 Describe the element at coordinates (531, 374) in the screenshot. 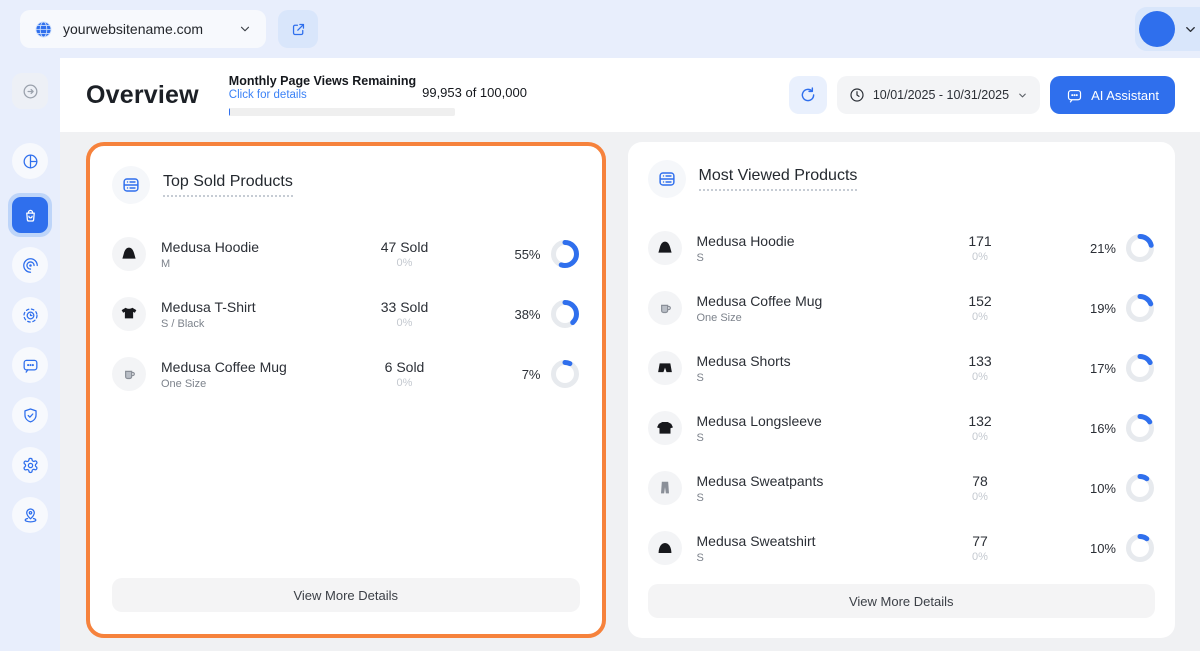

I see `product-percent: 7%` at that location.